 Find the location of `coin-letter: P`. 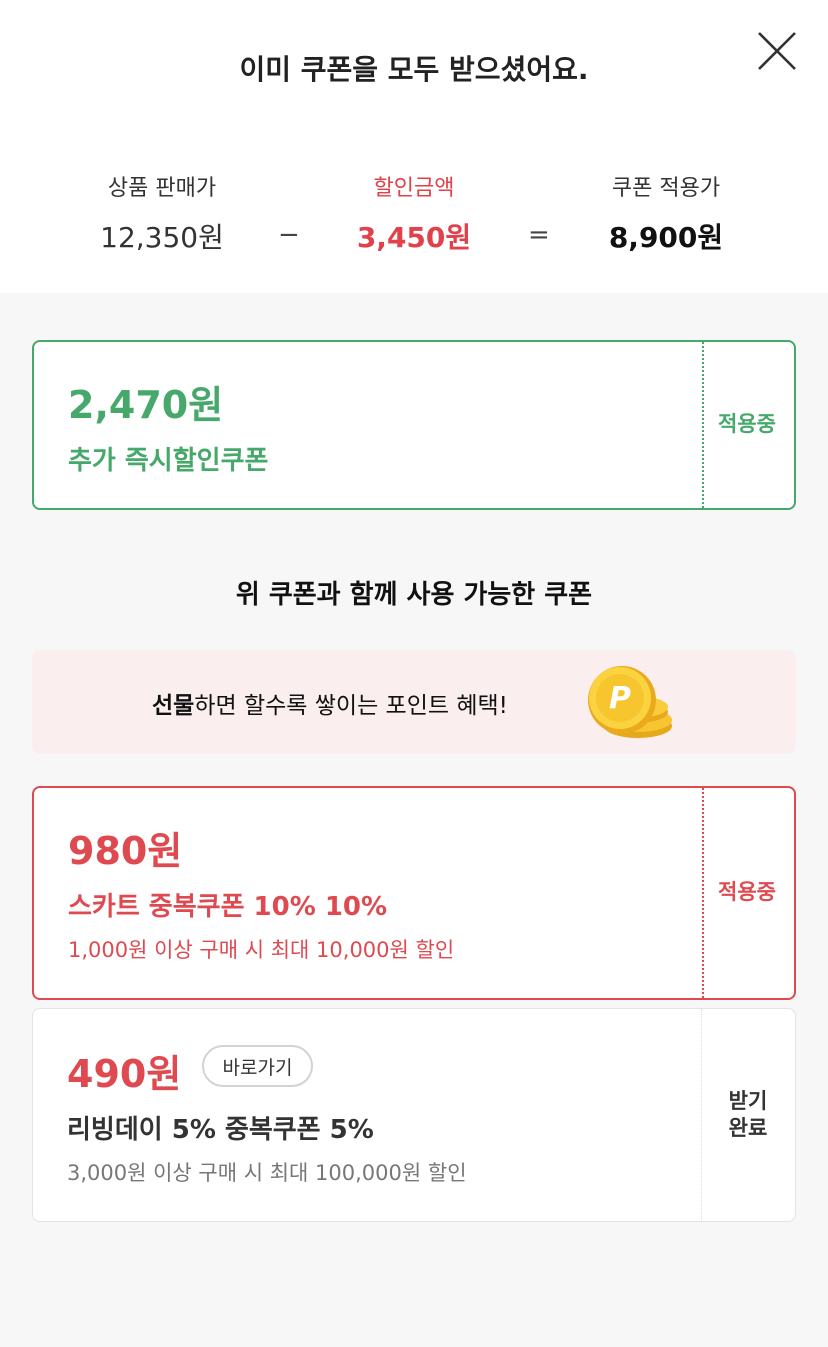

coin-letter: P is located at coordinates (620, 698).